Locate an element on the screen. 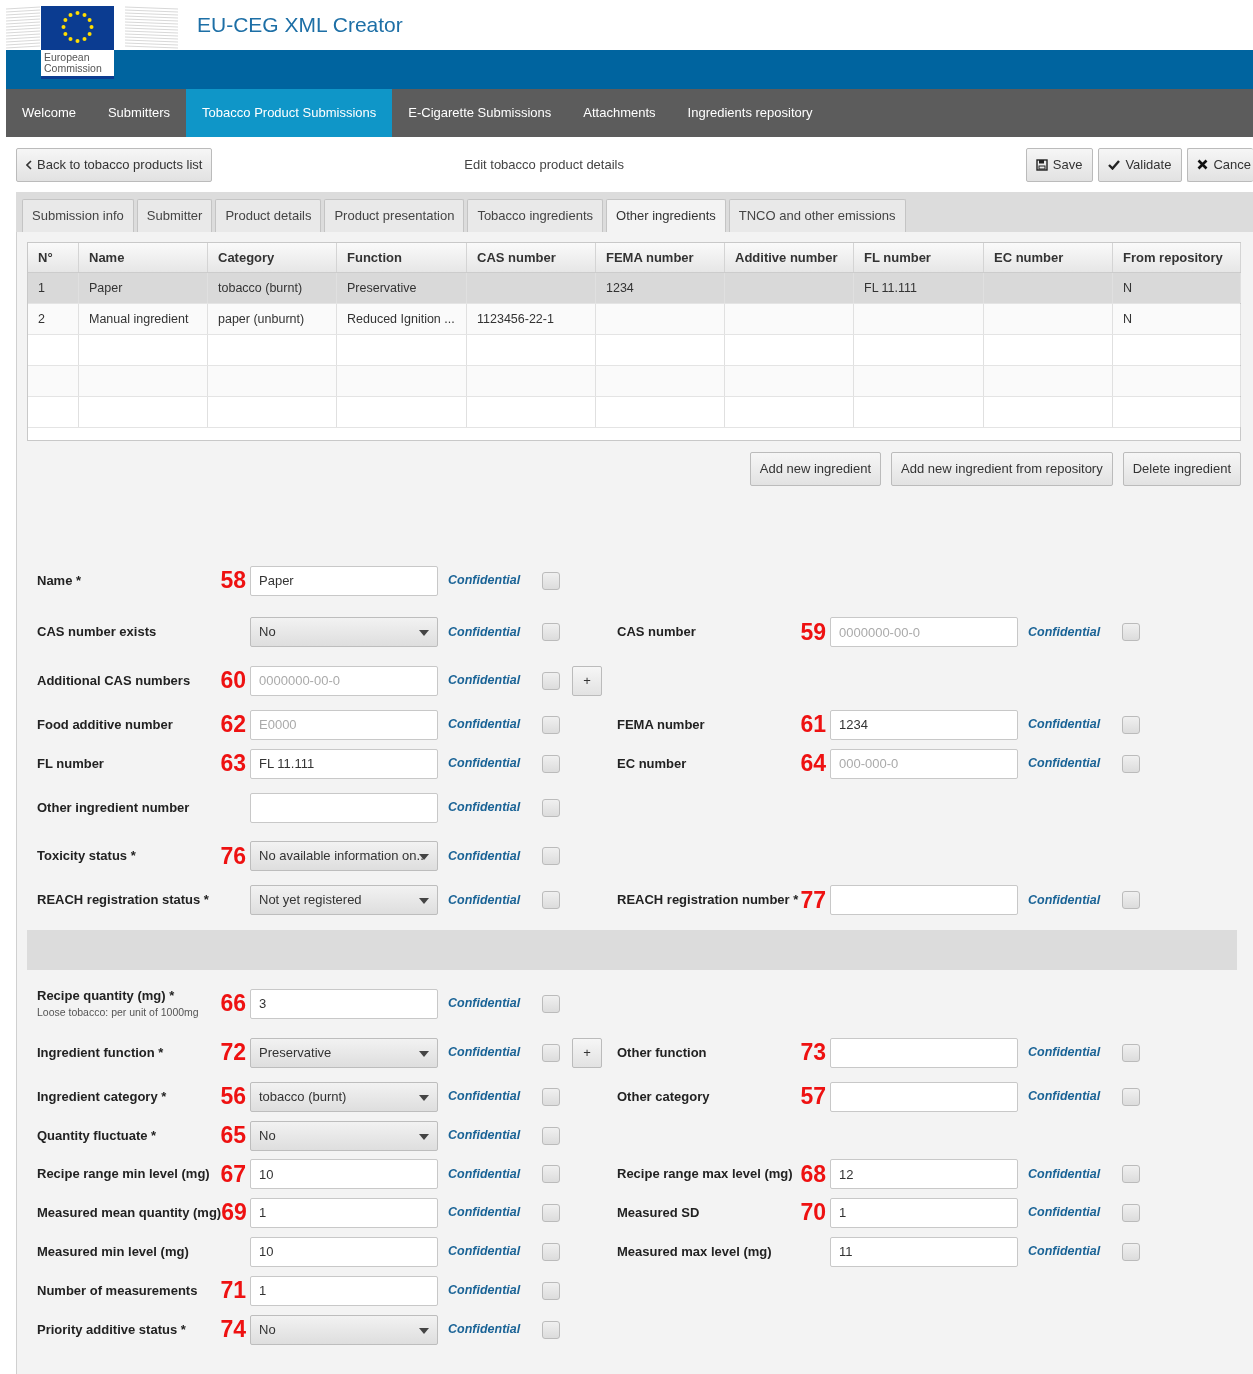 This screenshot has height=1374, width=1253. column-header: Additive number is located at coordinates (789, 257).